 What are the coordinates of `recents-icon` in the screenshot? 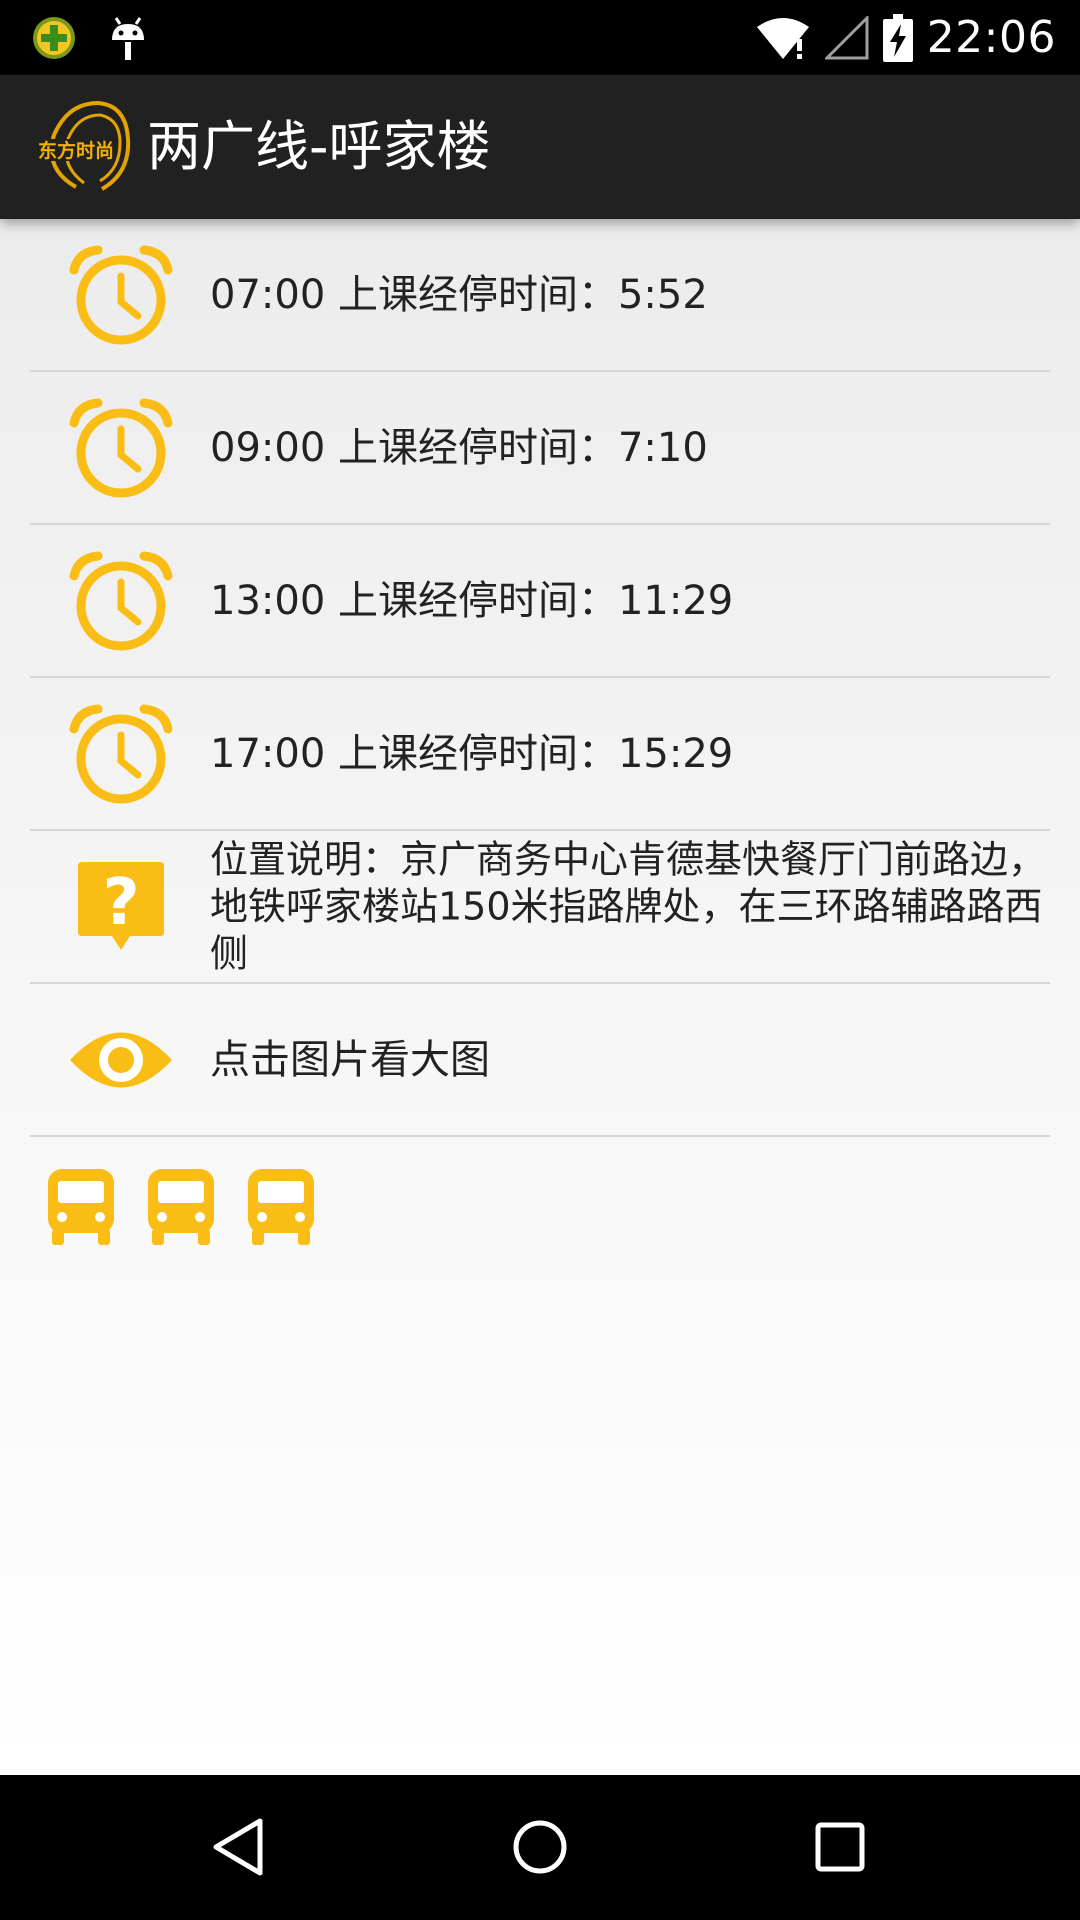 It's located at (840, 1847).